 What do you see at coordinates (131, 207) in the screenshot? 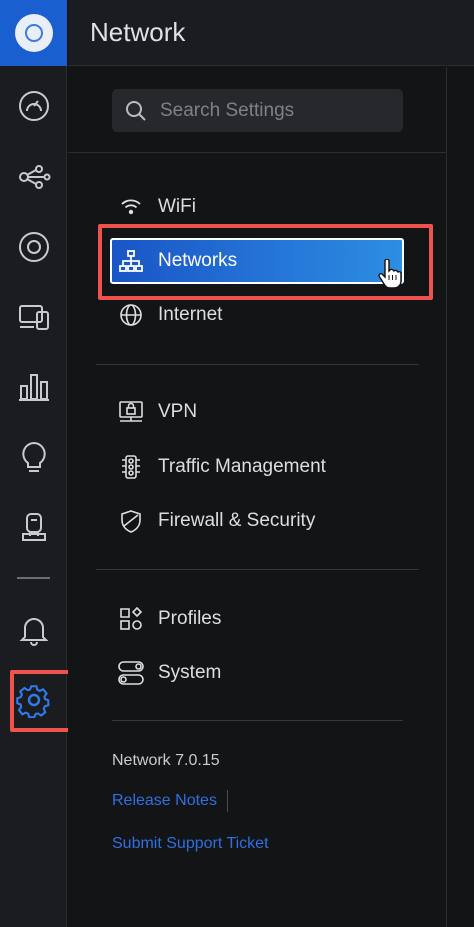
I see `wifi-icon` at bounding box center [131, 207].